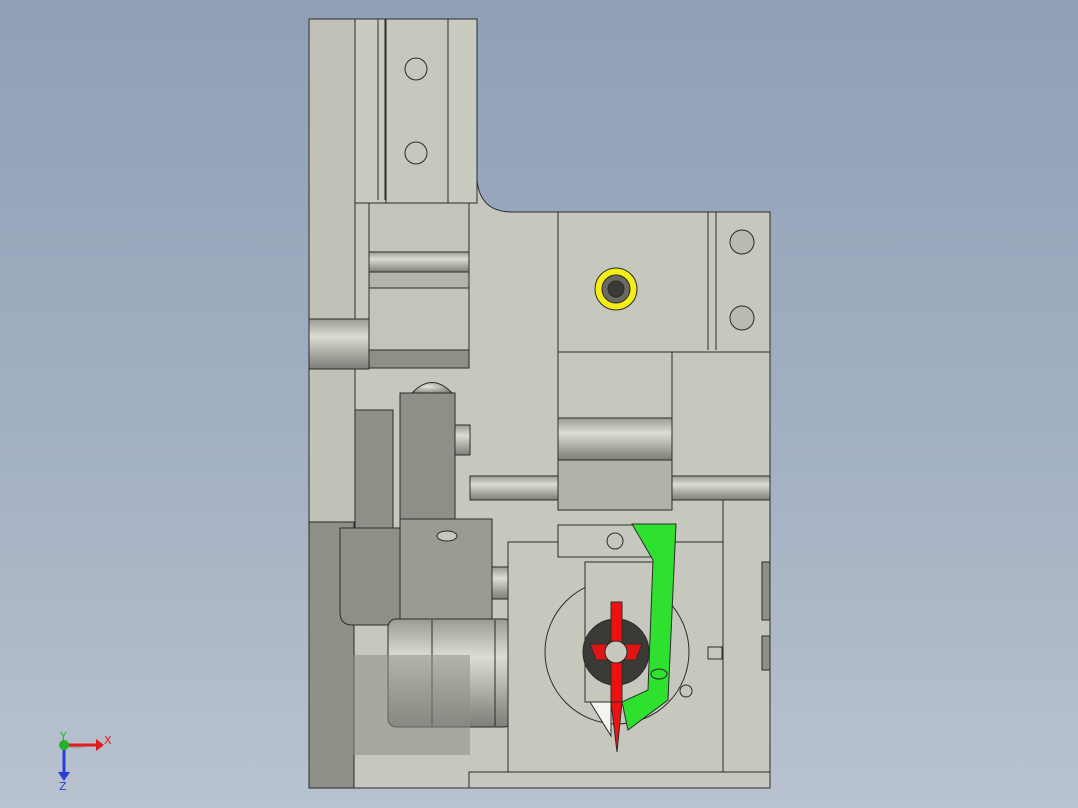  Describe the element at coordinates (447, 536) in the screenshot. I see `actuator-slot` at that location.